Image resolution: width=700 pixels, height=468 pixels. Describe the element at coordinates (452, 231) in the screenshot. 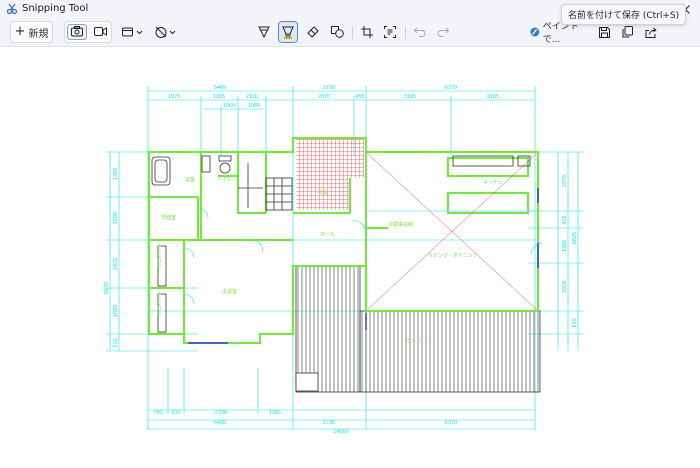

I see `void-diagonals` at that location.